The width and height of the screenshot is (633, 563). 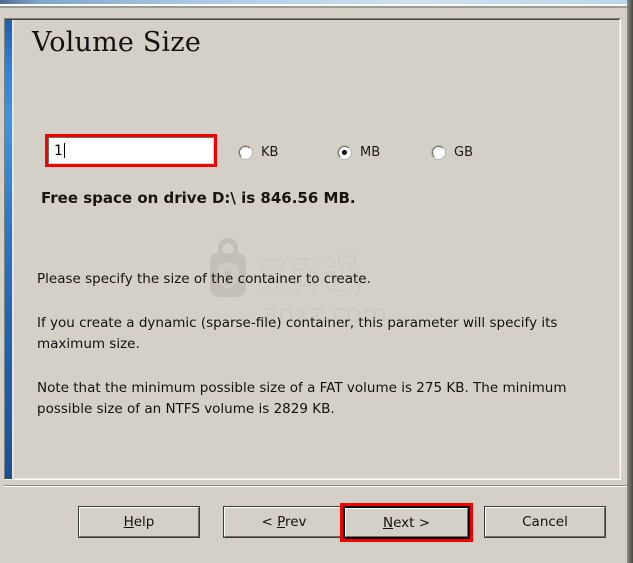 What do you see at coordinates (452, 152) in the screenshot?
I see `radio-unit-gb: GB` at bounding box center [452, 152].